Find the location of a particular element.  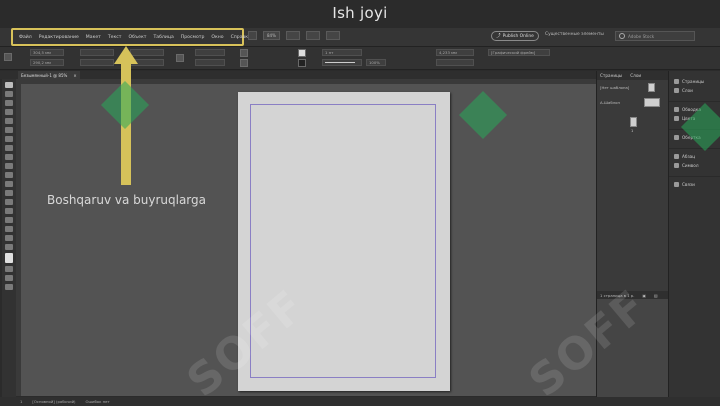

rectangle-tool-icon is located at coordinates (9, 175).